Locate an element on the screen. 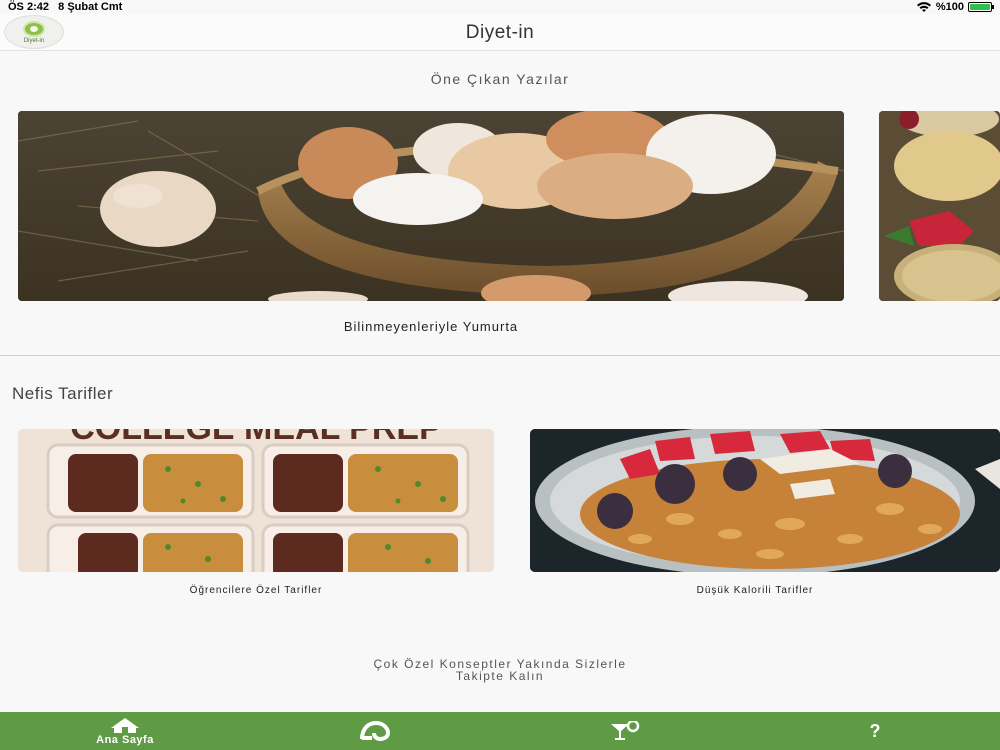  status-bar: ÖS 2:42 8 Şubat Cmt %100 is located at coordinates (500, 7).